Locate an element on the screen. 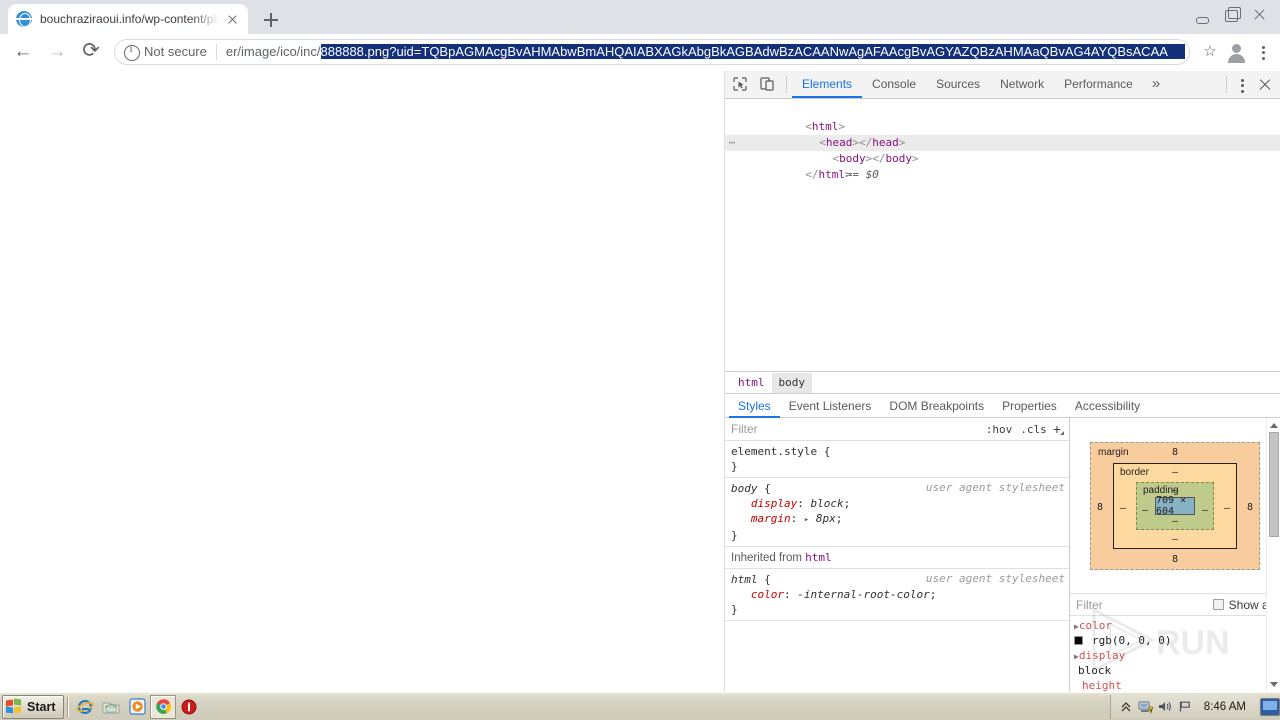  close-tab-icon is located at coordinates (232, 19).